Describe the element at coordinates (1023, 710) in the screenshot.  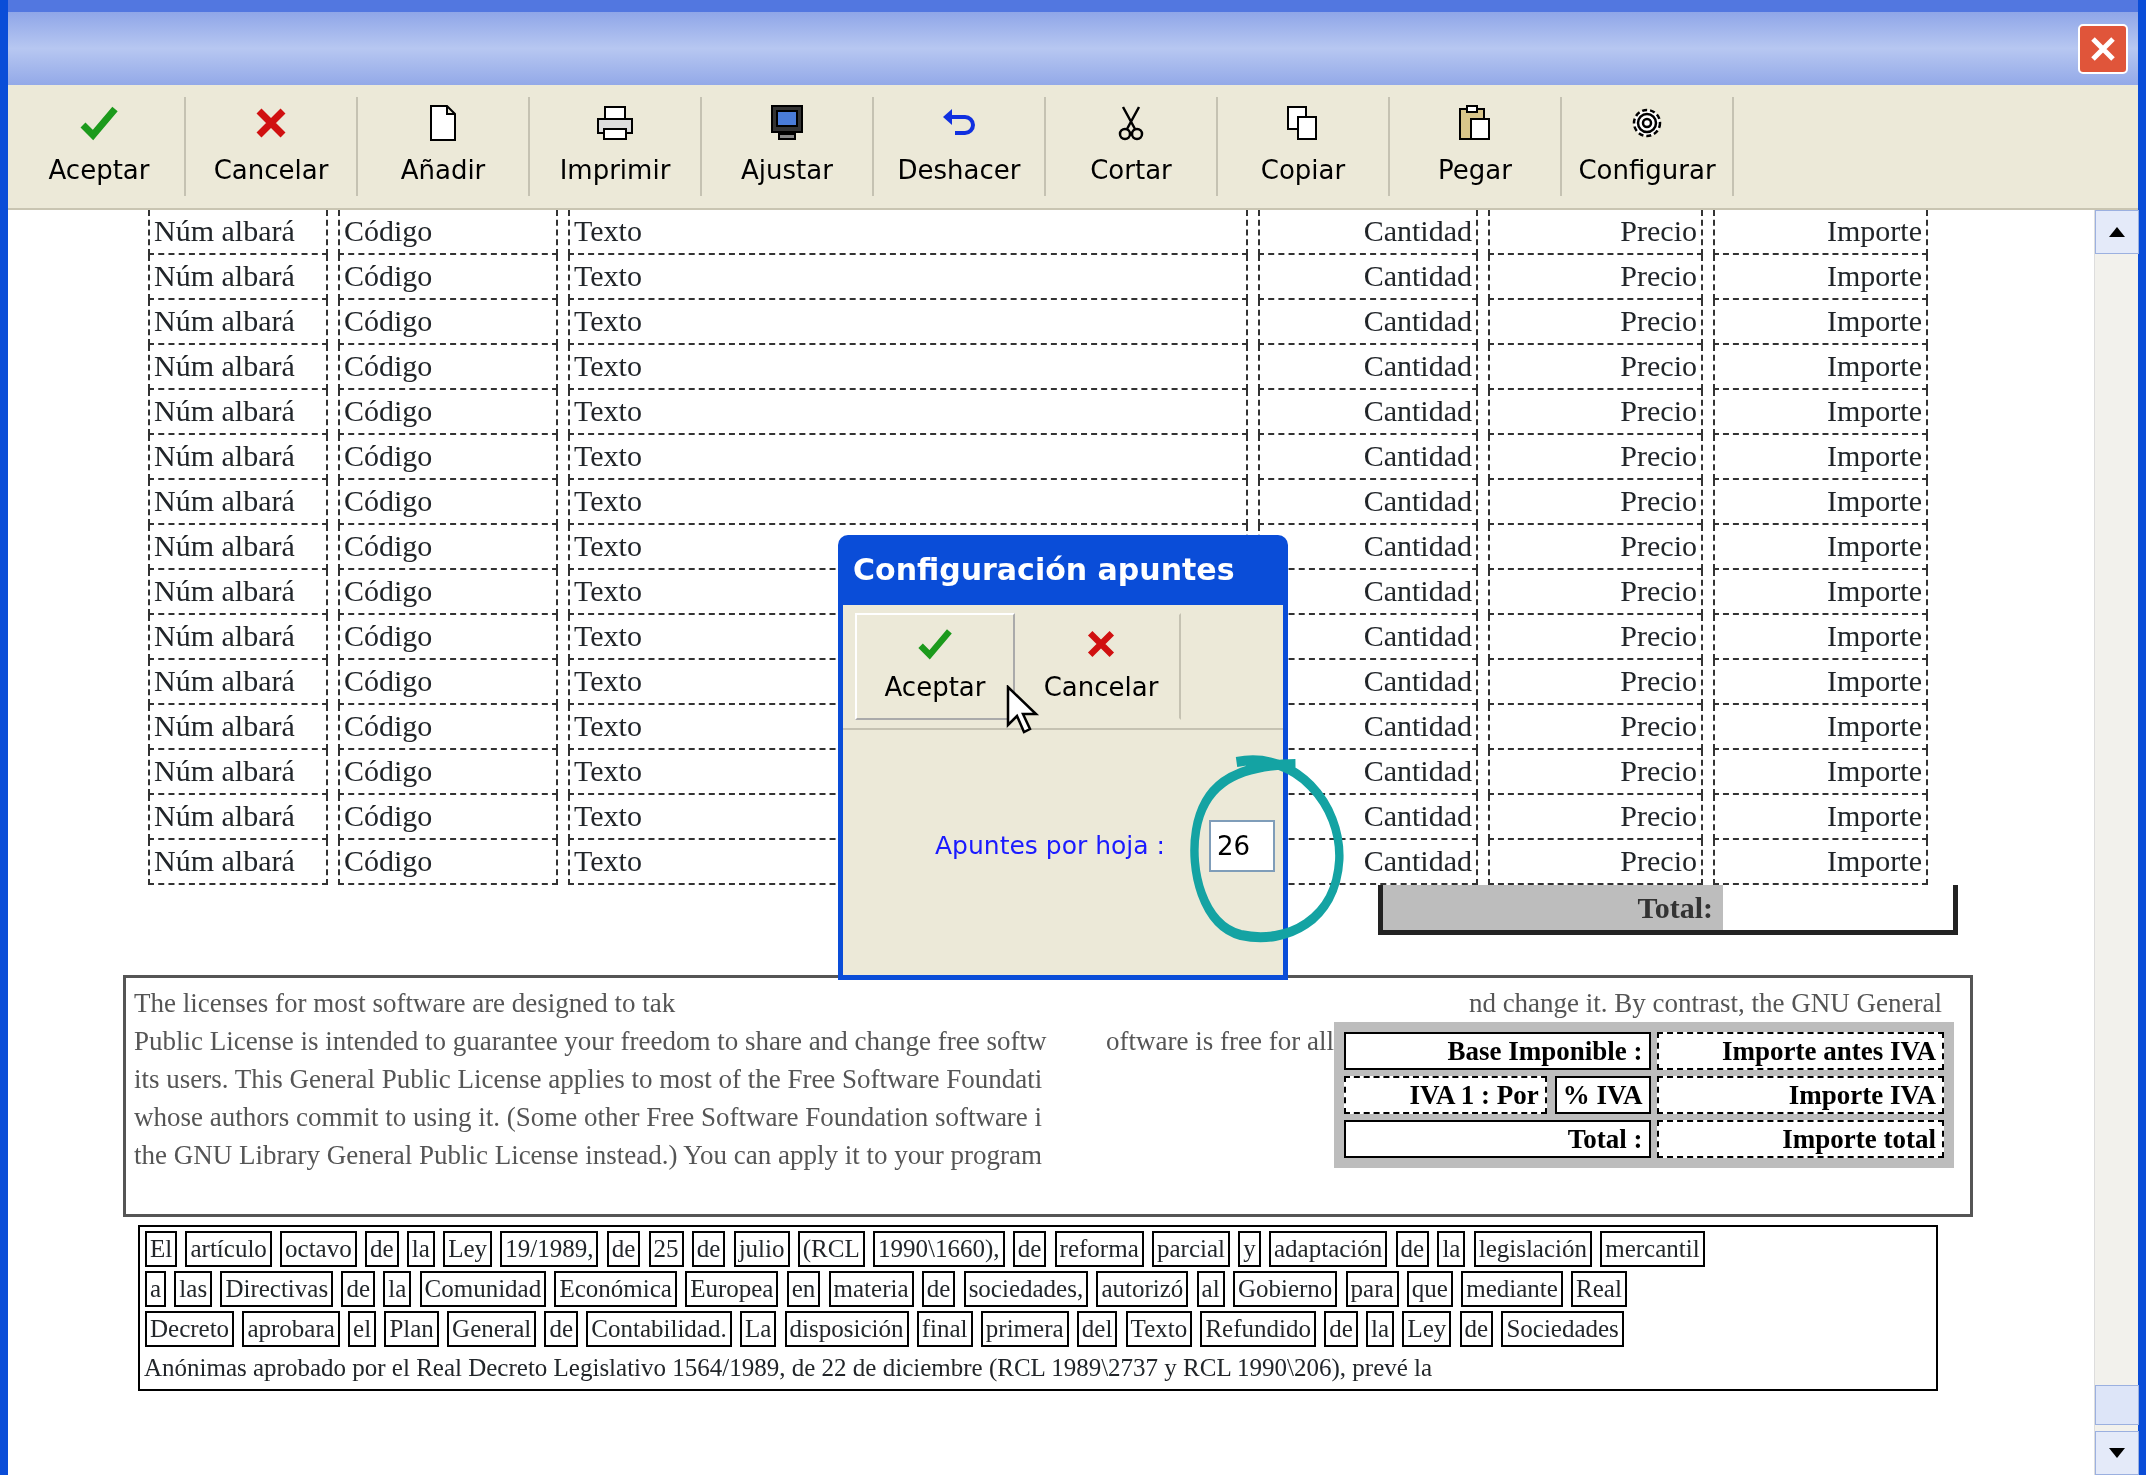
I see `mouse-pointer-icon` at that location.